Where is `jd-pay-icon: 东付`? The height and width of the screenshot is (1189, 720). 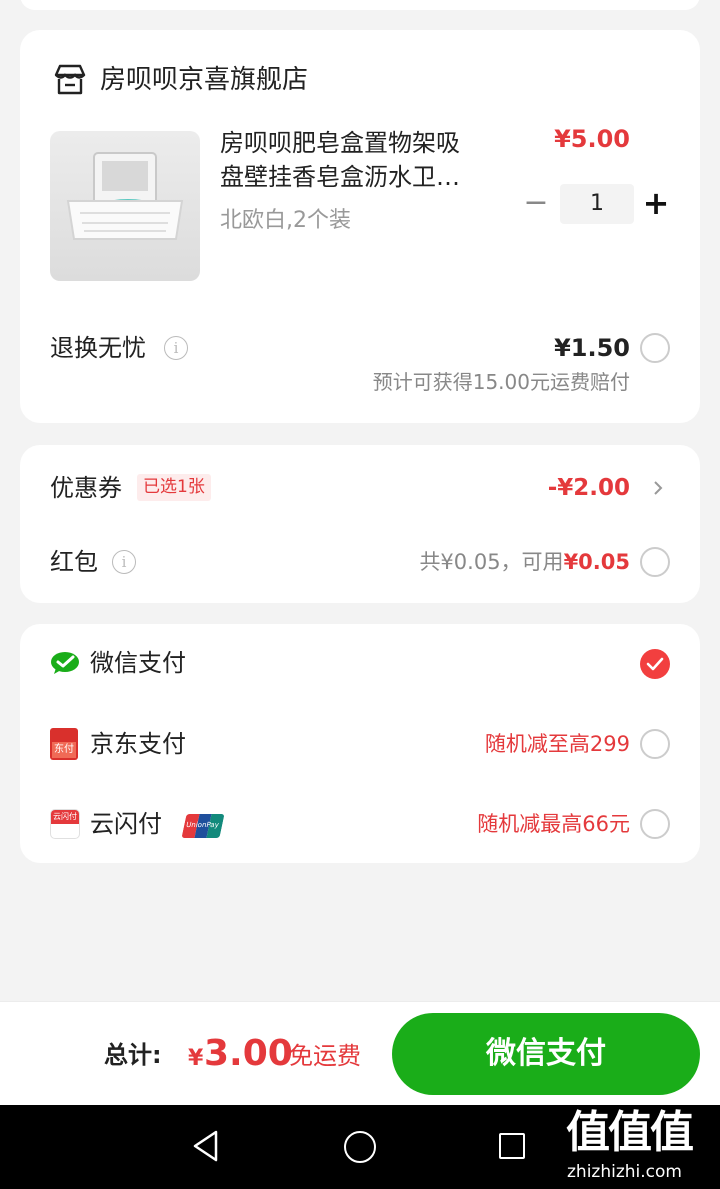 jd-pay-icon: 东付 is located at coordinates (64, 744).